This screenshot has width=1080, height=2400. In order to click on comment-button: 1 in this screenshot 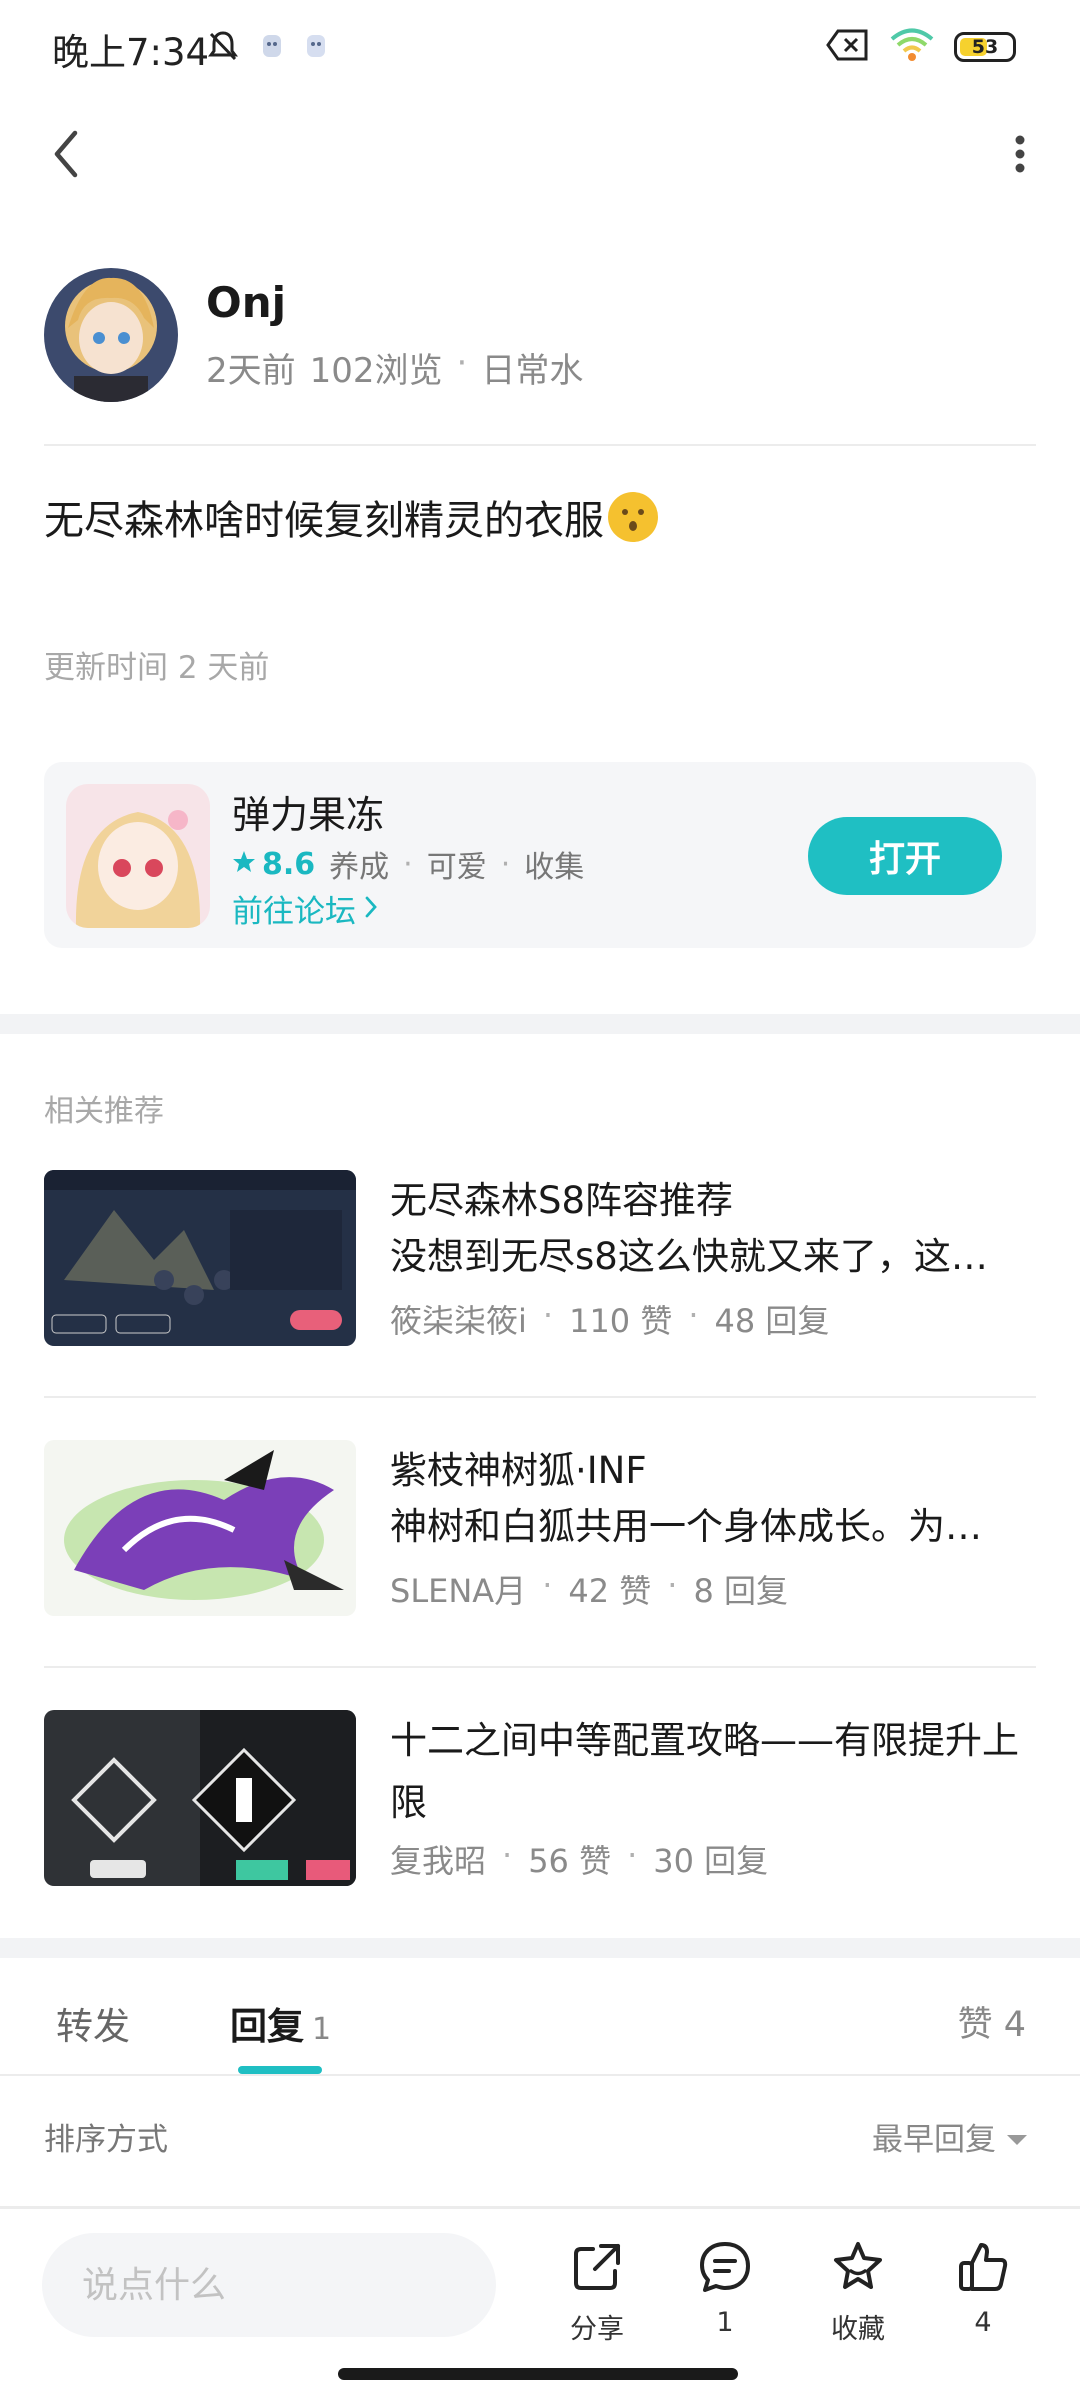, I will do `click(725, 2294)`.